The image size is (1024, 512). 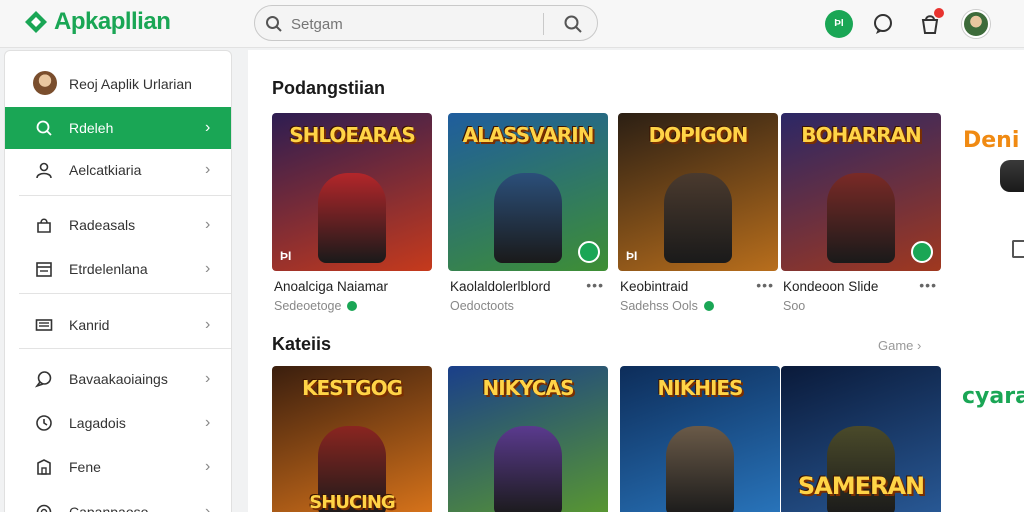 I want to click on game-card: BOHARRAN Kondeoon Slide Soo •••, so click(x=861, y=218).